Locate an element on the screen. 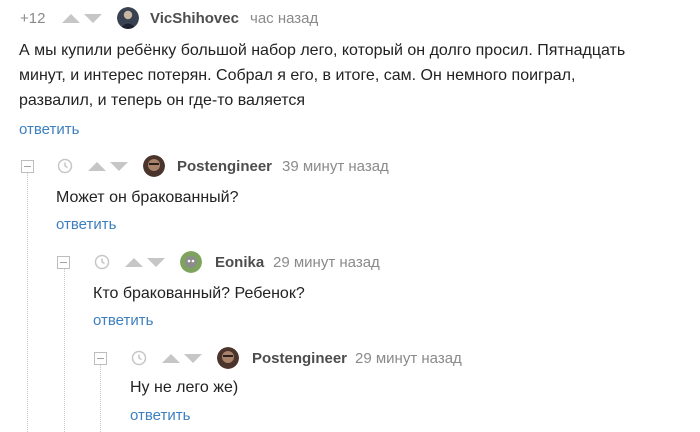 The width and height of the screenshot is (700, 432). comment-text: Кто бракованный? Ребенок? is located at coordinates (199, 293).